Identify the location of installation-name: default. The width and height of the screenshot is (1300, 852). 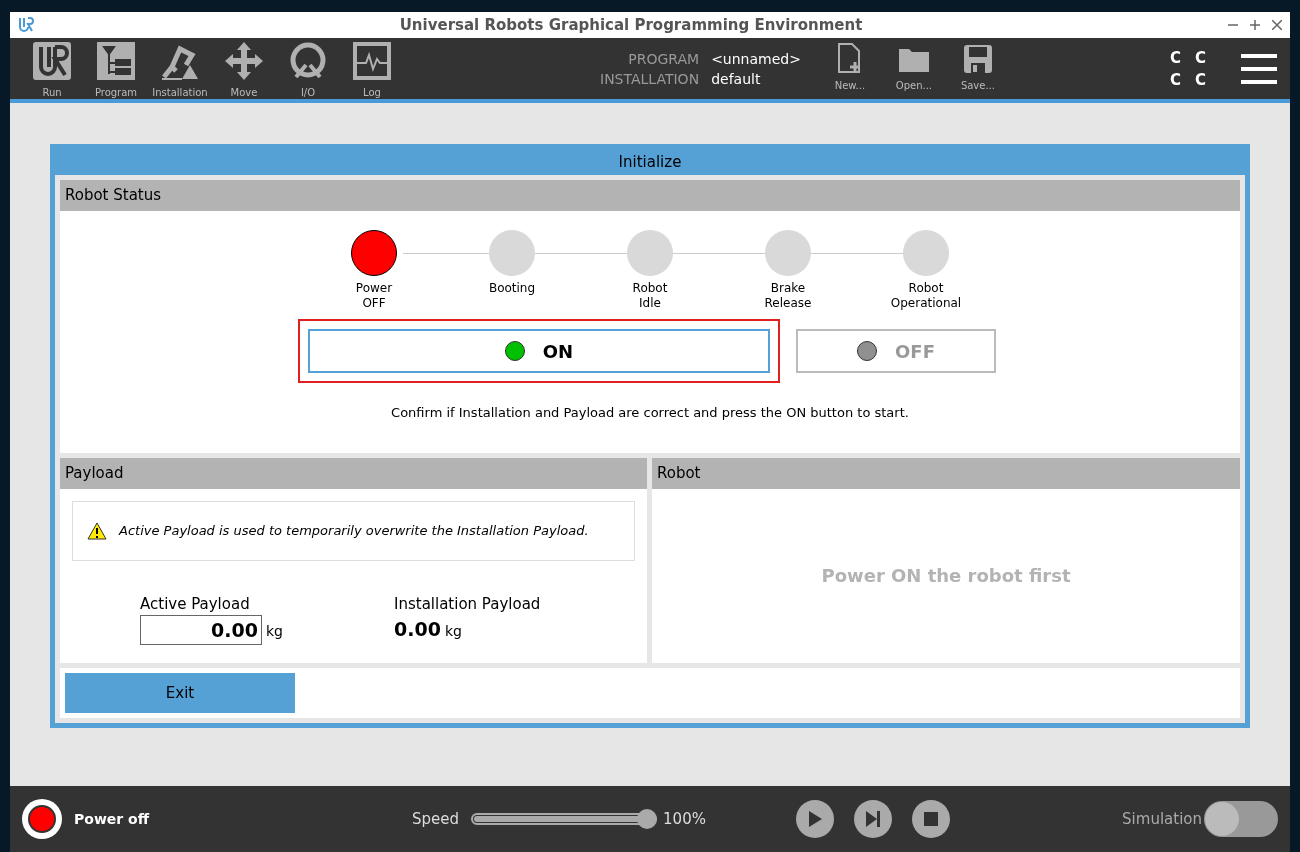
(736, 79).